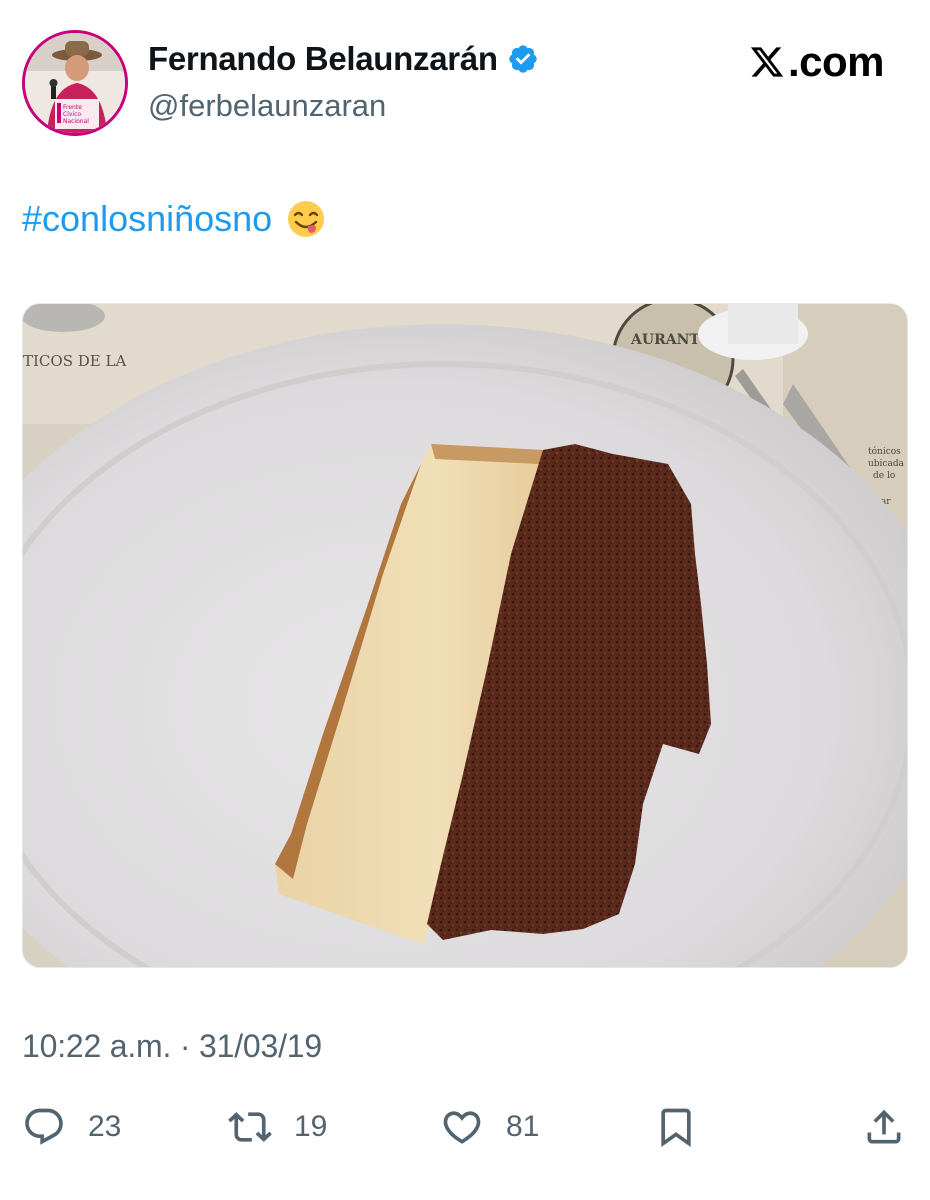 This screenshot has width=930, height=1200. What do you see at coordinates (250, 1127) in the screenshot?
I see `retweet-icon` at bounding box center [250, 1127].